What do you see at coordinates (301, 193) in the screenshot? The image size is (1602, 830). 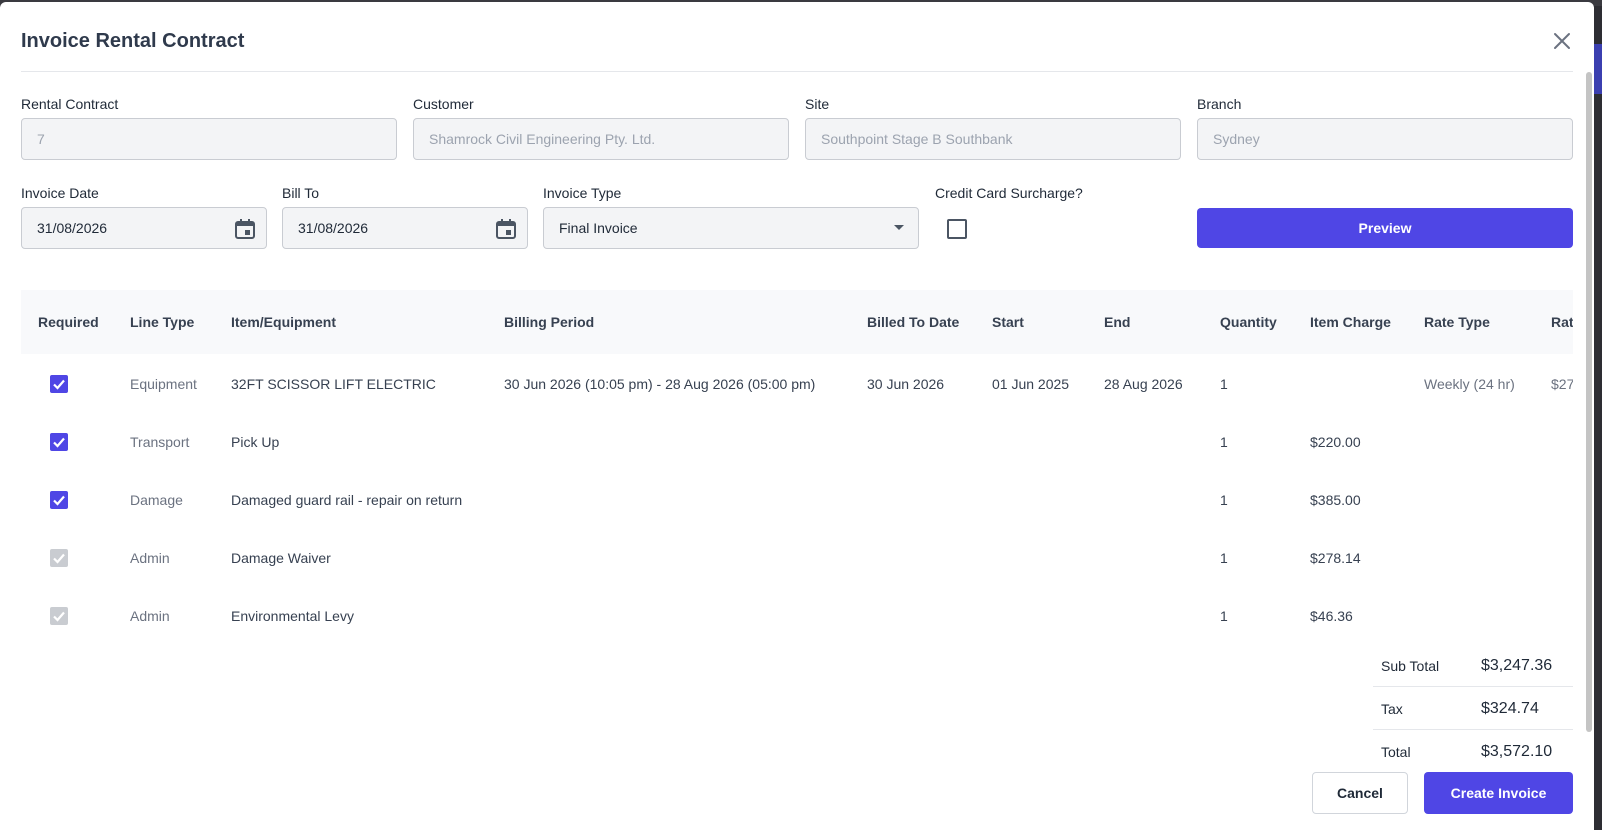 I see `bill-to-label: Bill To` at bounding box center [301, 193].